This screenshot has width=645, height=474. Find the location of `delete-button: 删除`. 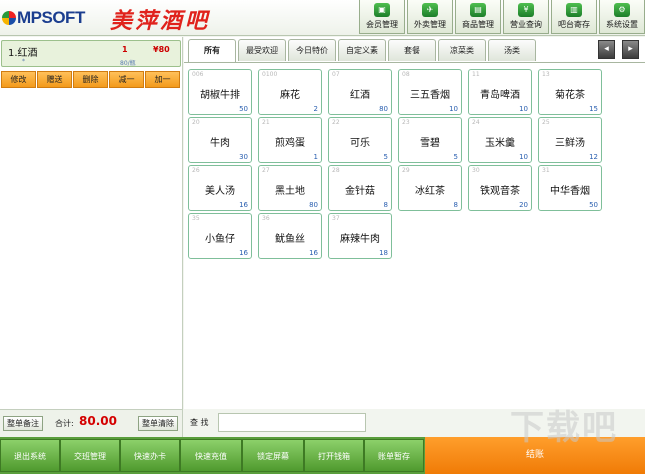

delete-button: 删除 is located at coordinates (90, 79).